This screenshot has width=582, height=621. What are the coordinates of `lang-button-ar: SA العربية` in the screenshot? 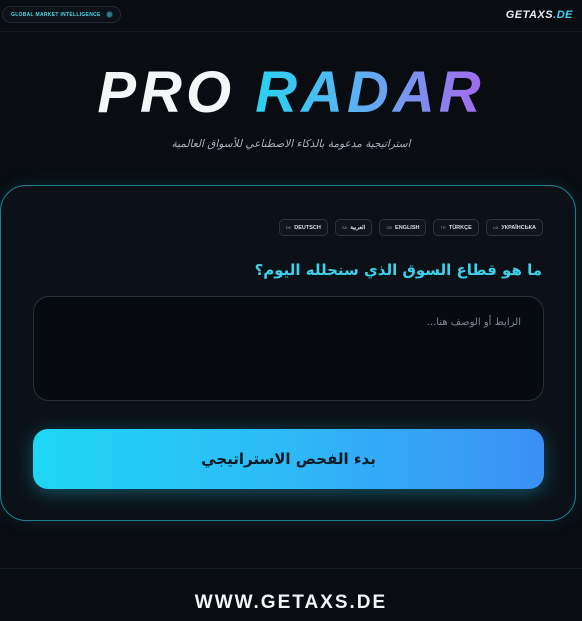 It's located at (353, 227).